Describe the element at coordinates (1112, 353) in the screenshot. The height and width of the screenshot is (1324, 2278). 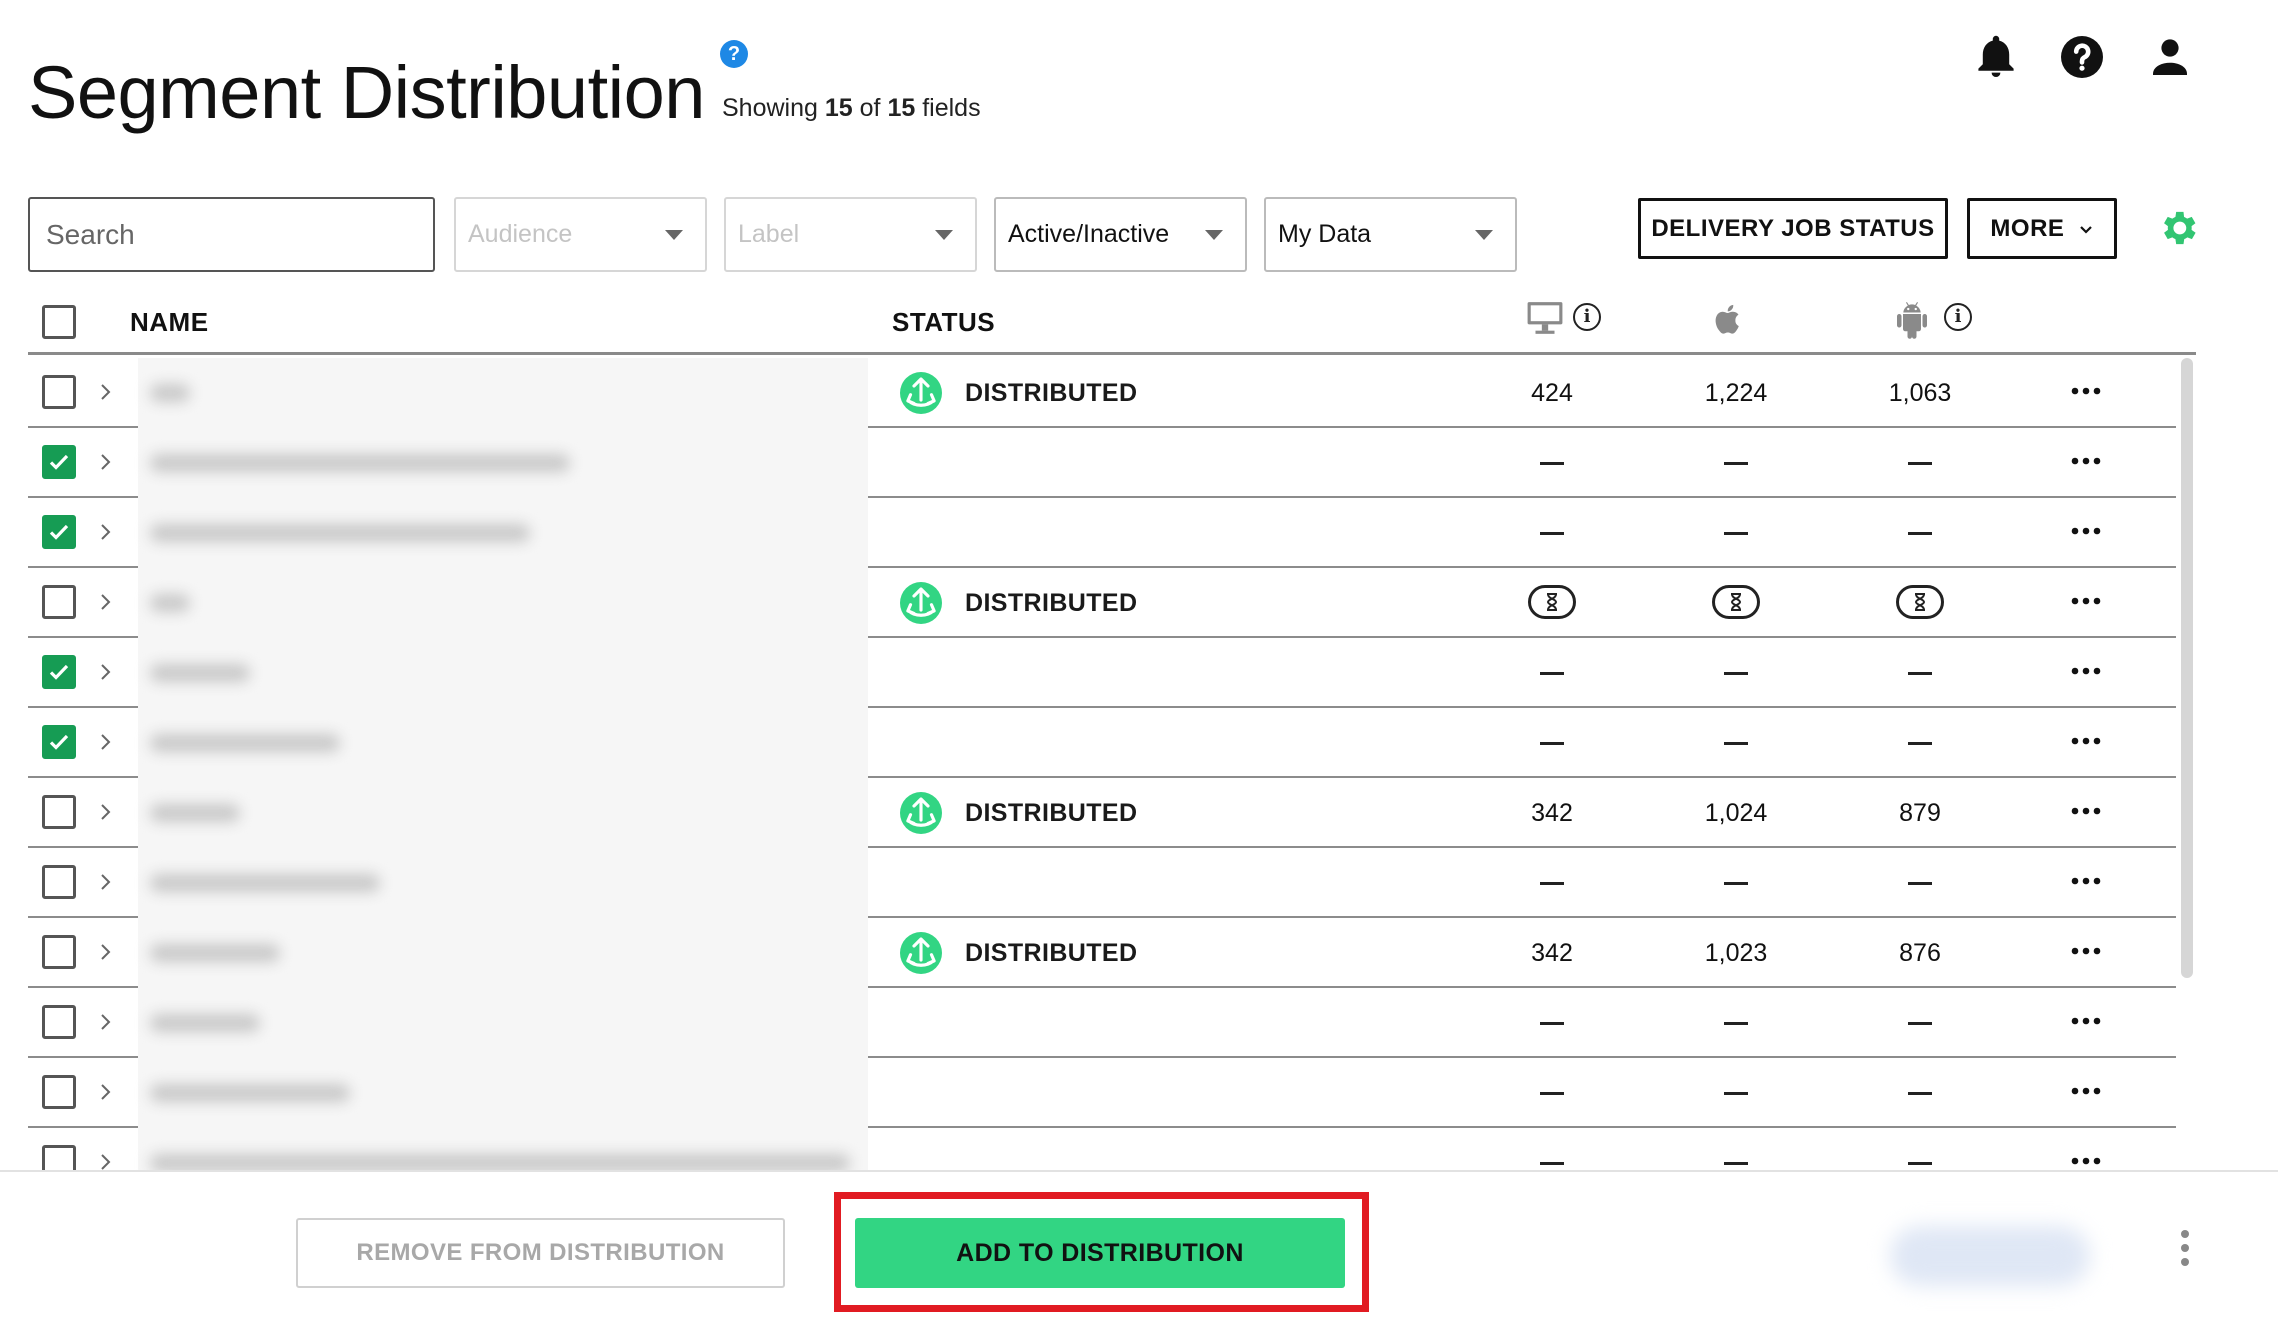
I see `table-header-divider` at that location.